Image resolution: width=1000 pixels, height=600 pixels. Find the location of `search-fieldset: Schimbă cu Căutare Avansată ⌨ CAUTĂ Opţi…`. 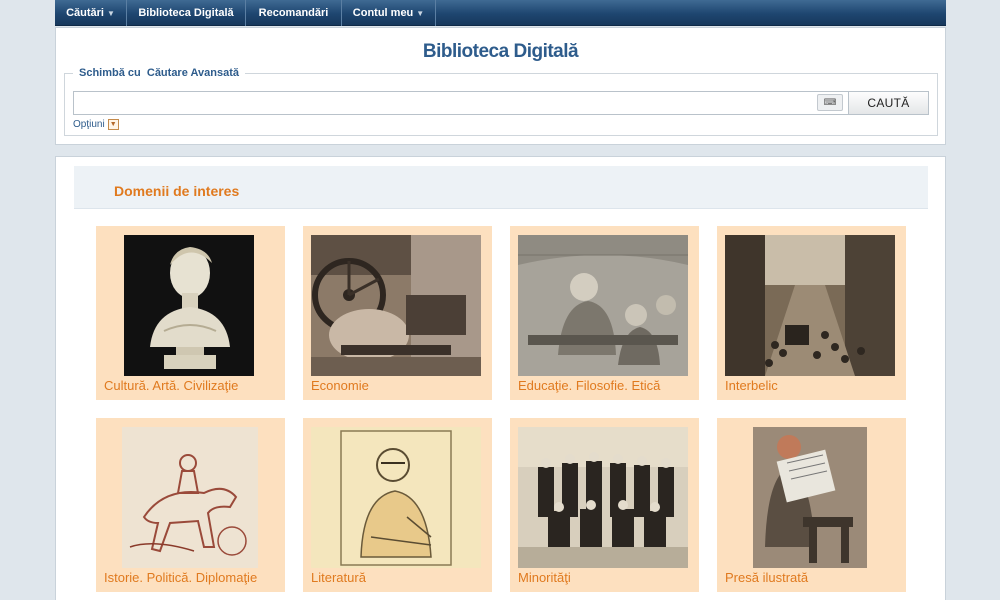

search-fieldset: Schimbă cu Căutare Avansată ⌨ CAUTĂ Opţi… is located at coordinates (501, 101).